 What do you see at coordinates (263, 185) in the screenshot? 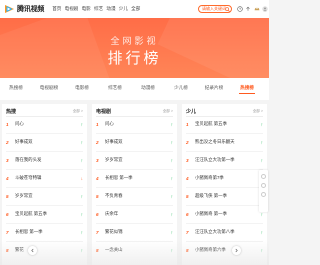
I see `share-icon` at bounding box center [263, 185].